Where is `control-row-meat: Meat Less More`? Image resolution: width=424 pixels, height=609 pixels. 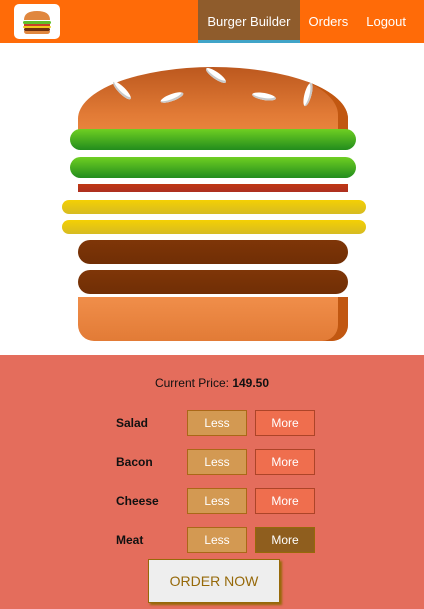
control-row-meat: Meat Less More is located at coordinates (215, 540).